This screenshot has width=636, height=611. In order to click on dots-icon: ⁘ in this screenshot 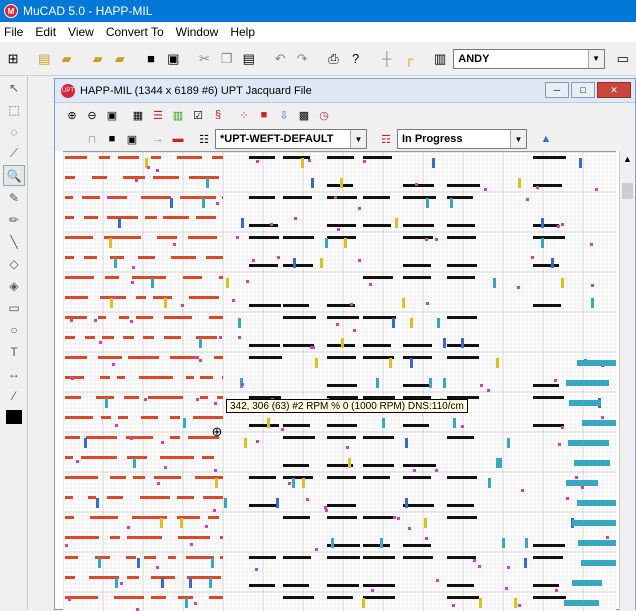, I will do `click(244, 115)`.